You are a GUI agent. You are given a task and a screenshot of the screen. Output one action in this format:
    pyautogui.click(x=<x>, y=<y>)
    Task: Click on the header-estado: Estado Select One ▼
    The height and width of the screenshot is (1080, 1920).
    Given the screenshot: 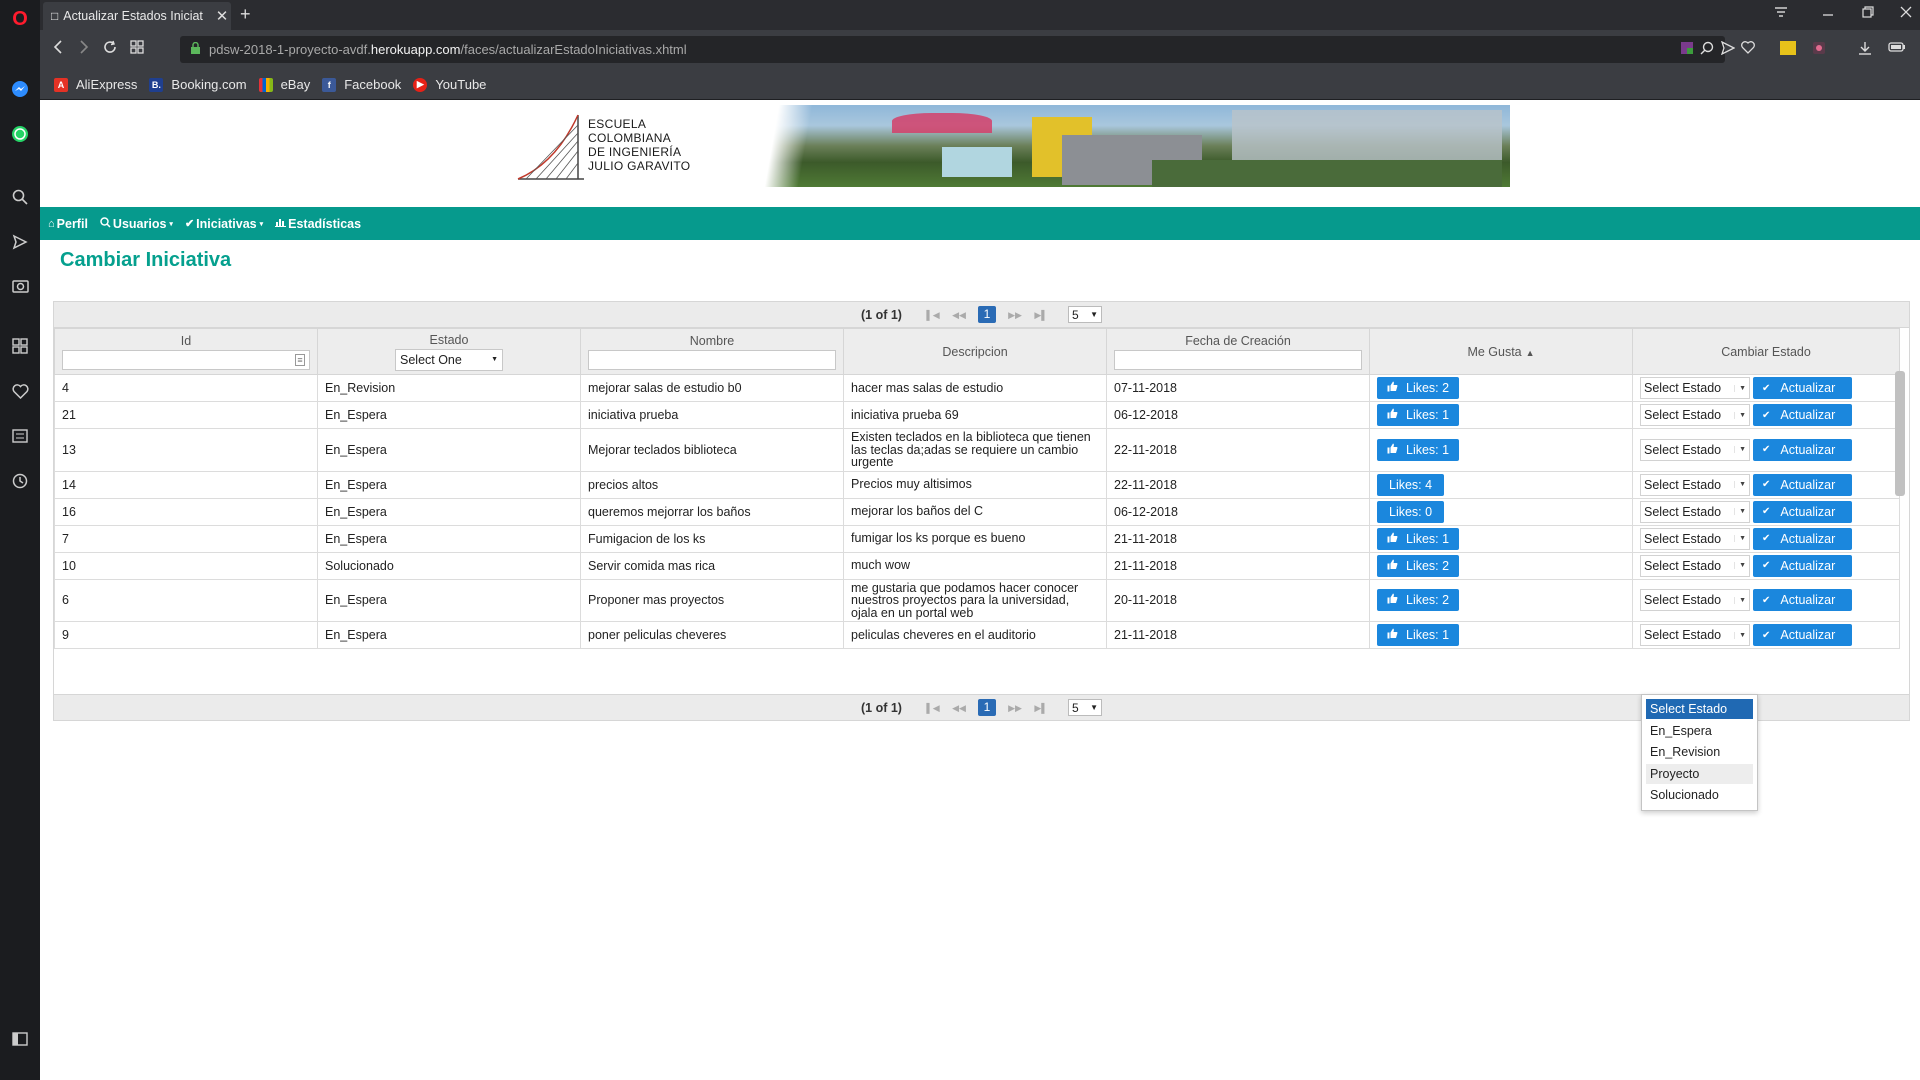 What is the action you would take?
    pyautogui.click(x=449, y=351)
    